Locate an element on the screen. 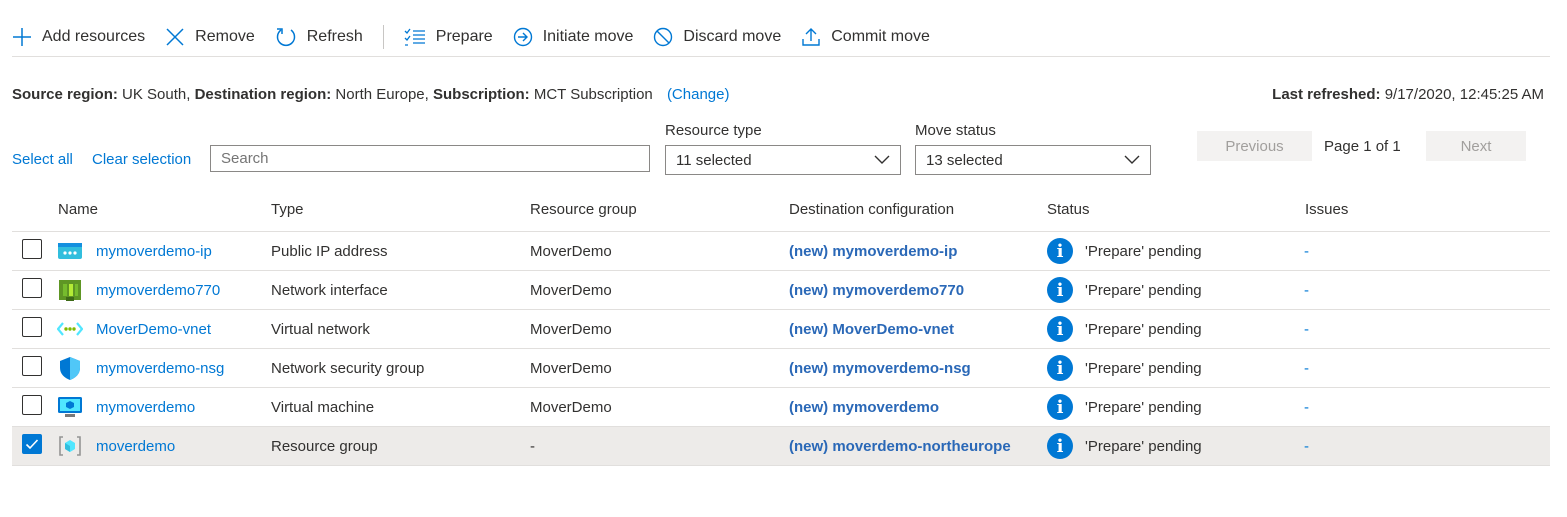 The height and width of the screenshot is (517, 1567). plus-icon is located at coordinates (22, 37).